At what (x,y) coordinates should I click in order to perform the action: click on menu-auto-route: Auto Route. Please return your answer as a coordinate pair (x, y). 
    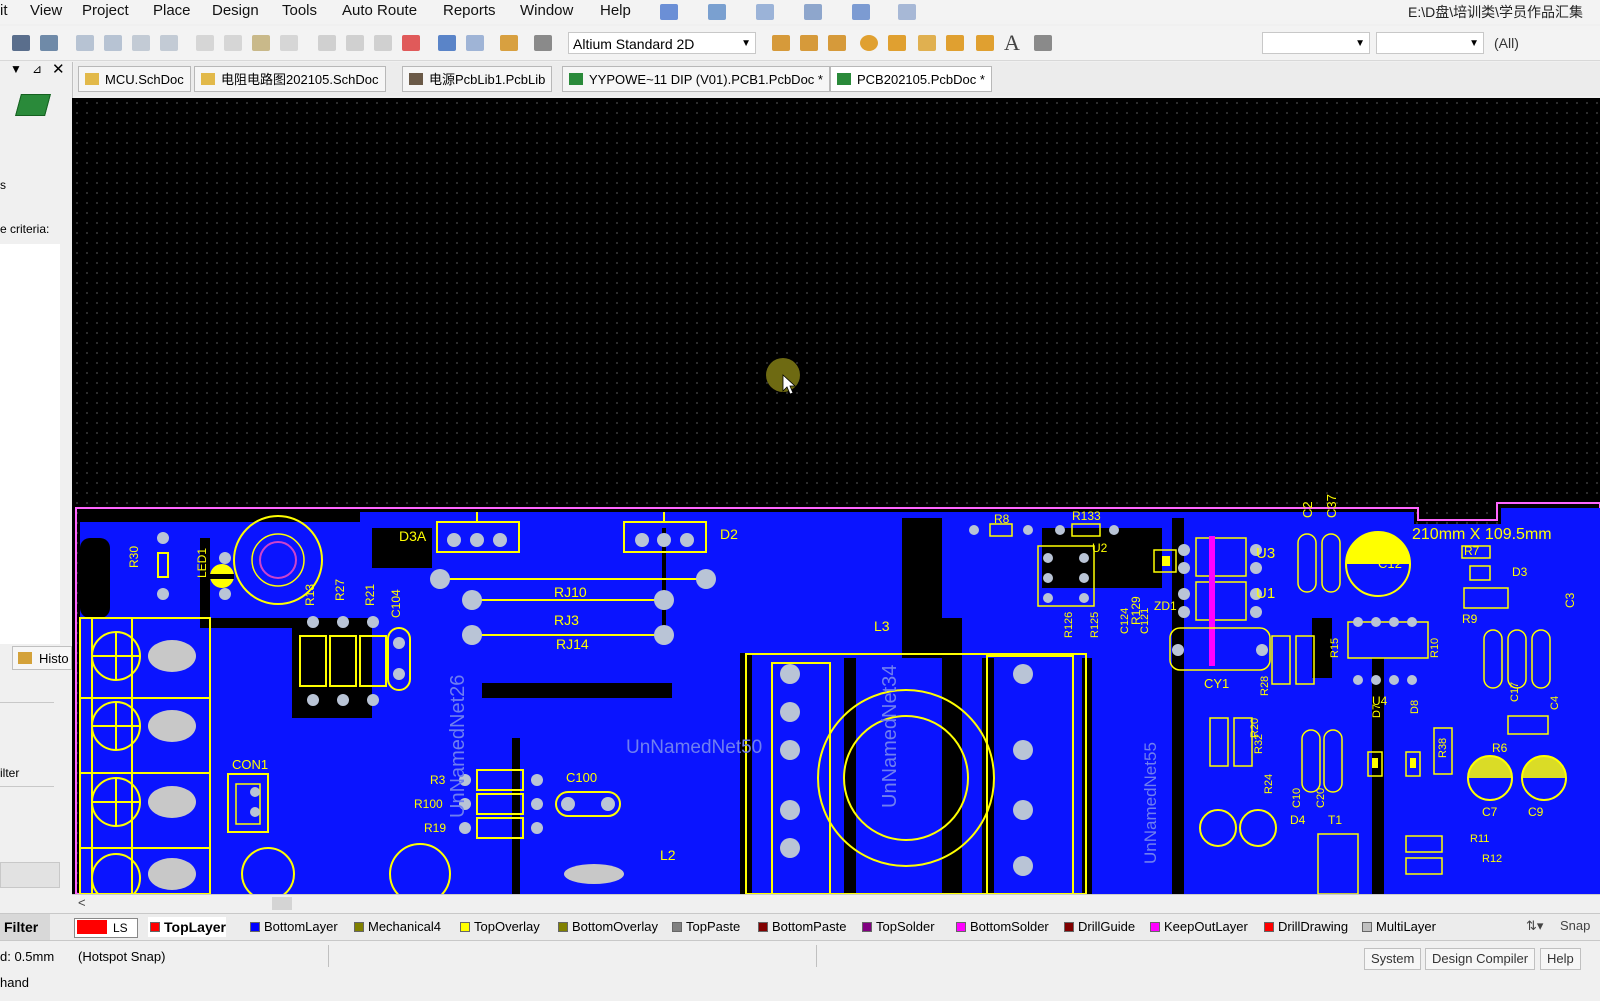
    Looking at the image, I should click on (379, 10).